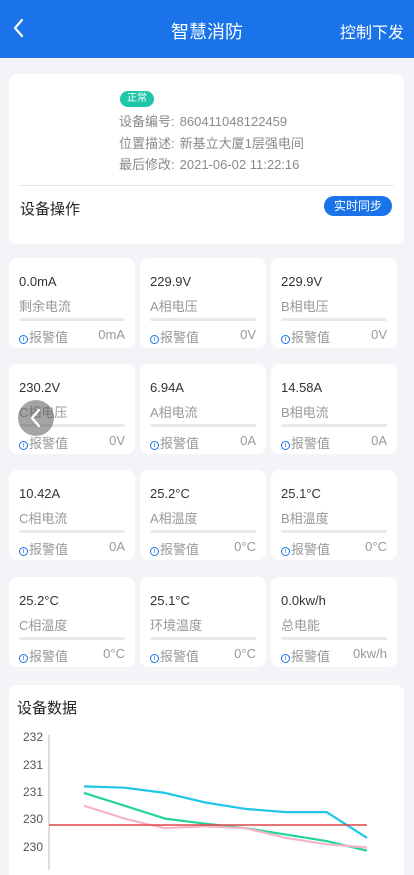 The width and height of the screenshot is (414, 875). What do you see at coordinates (207, 29) in the screenshot?
I see `app-header: 智慧消防 控制下发` at bounding box center [207, 29].